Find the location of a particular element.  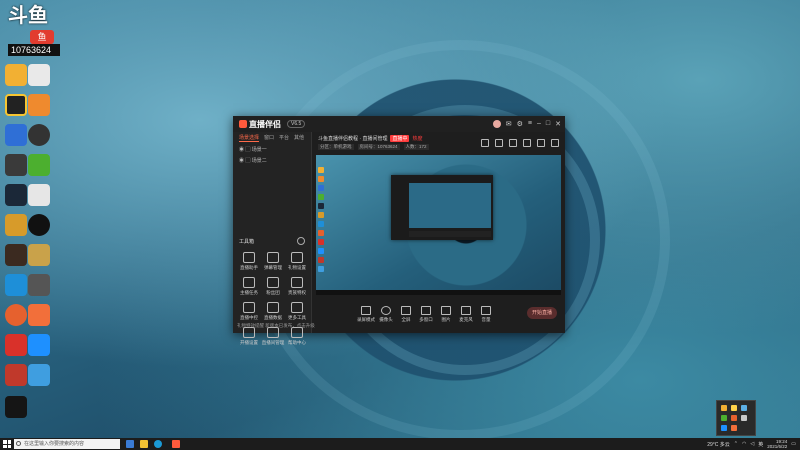

scene-item-1: ◉ ▢ 场景一 is located at coordinates (272, 149).